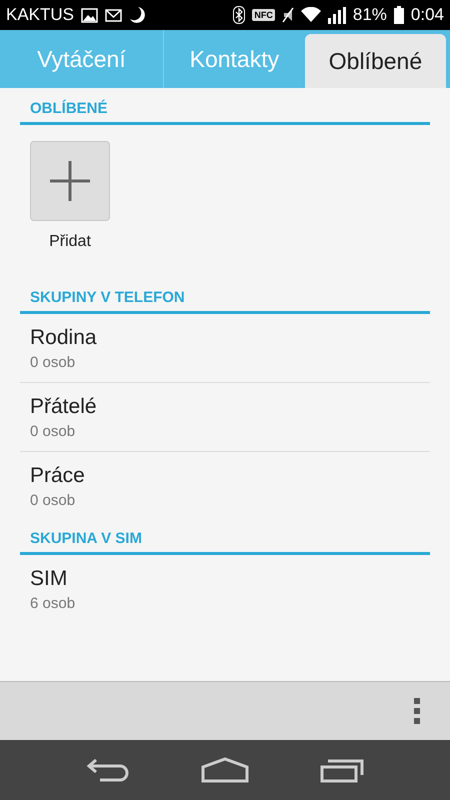  Describe the element at coordinates (225, 485) in the screenshot. I see `group-row: Práce 0 osob` at that location.